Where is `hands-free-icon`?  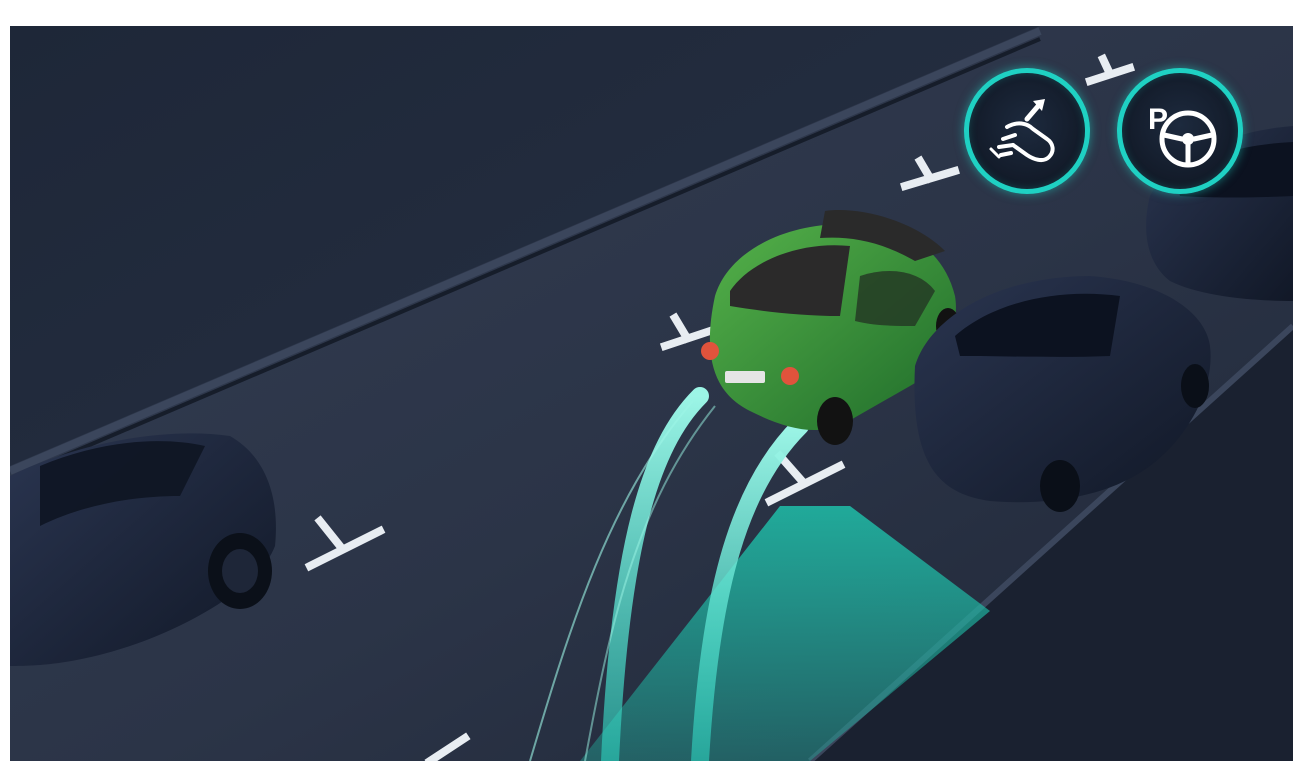
hands-free-icon is located at coordinates (1027, 131).